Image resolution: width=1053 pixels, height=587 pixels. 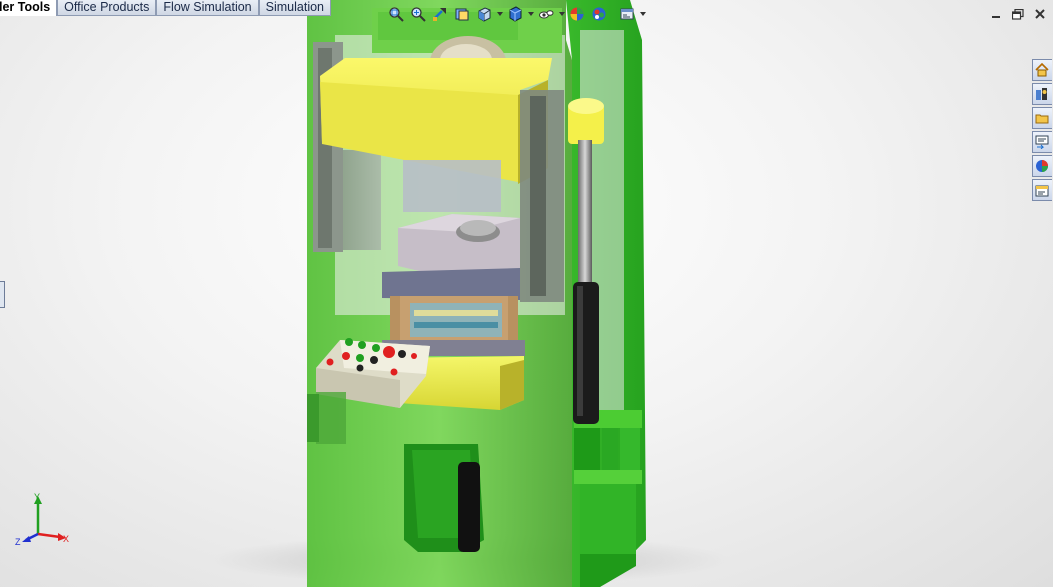 I want to click on section-view-icon, so click(x=462, y=14).